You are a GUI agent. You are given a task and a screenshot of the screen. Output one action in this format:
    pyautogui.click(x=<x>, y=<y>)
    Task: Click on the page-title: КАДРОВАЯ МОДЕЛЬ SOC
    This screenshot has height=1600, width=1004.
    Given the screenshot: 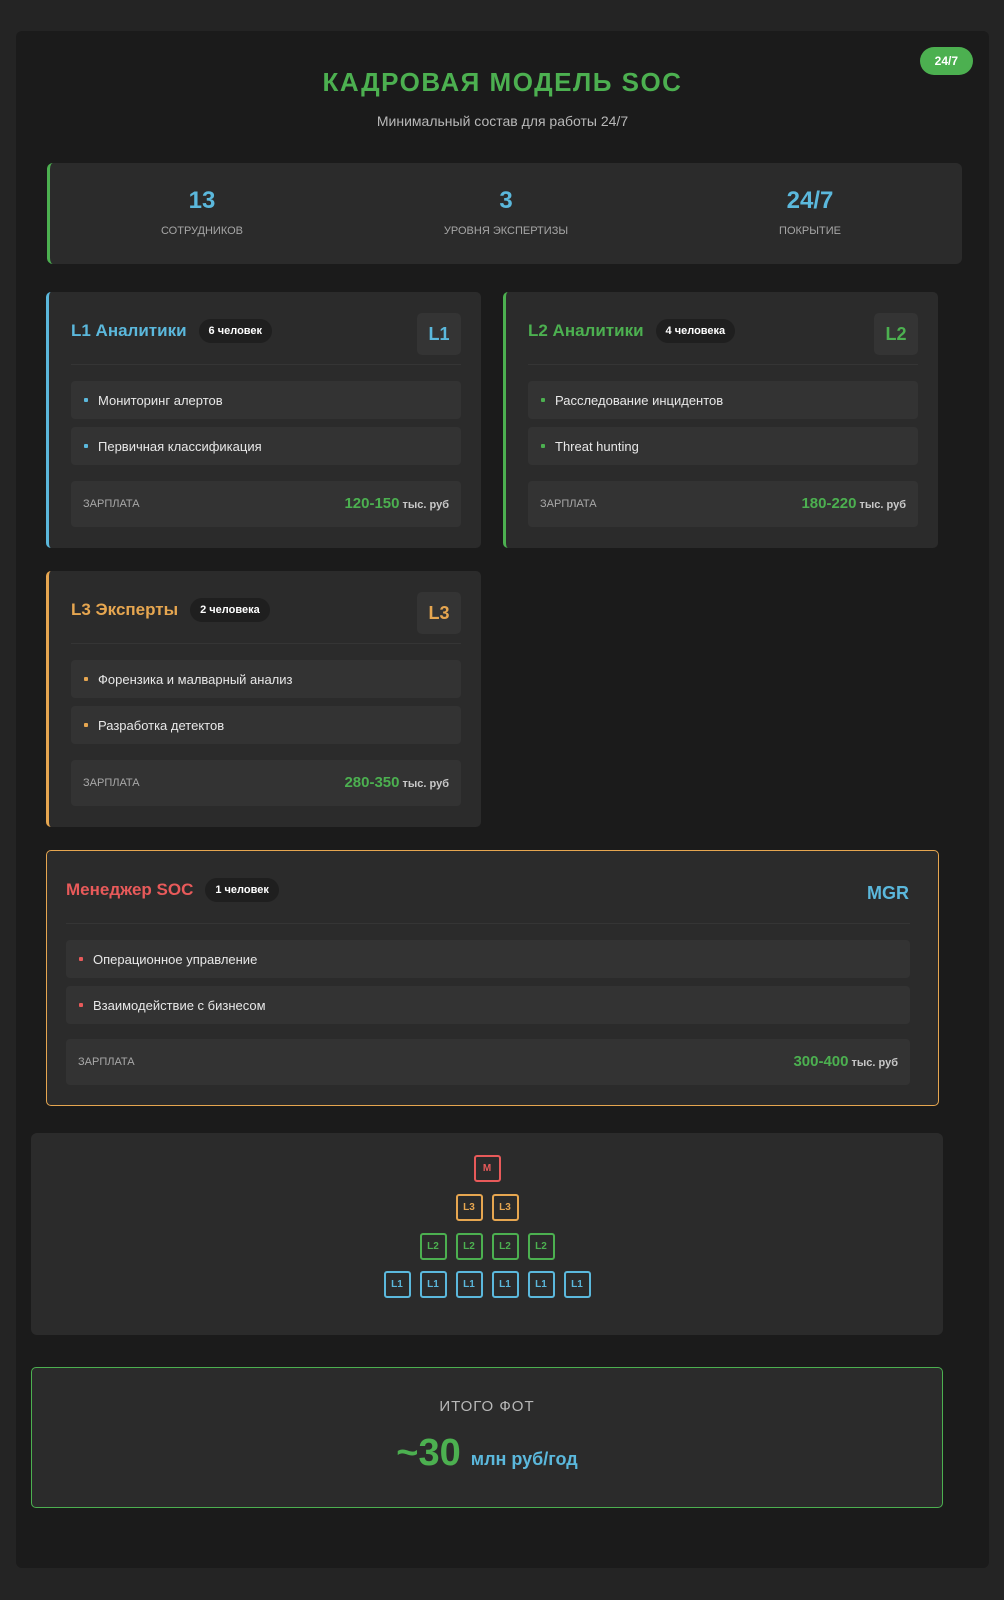 What is the action you would take?
    pyautogui.click(x=502, y=82)
    